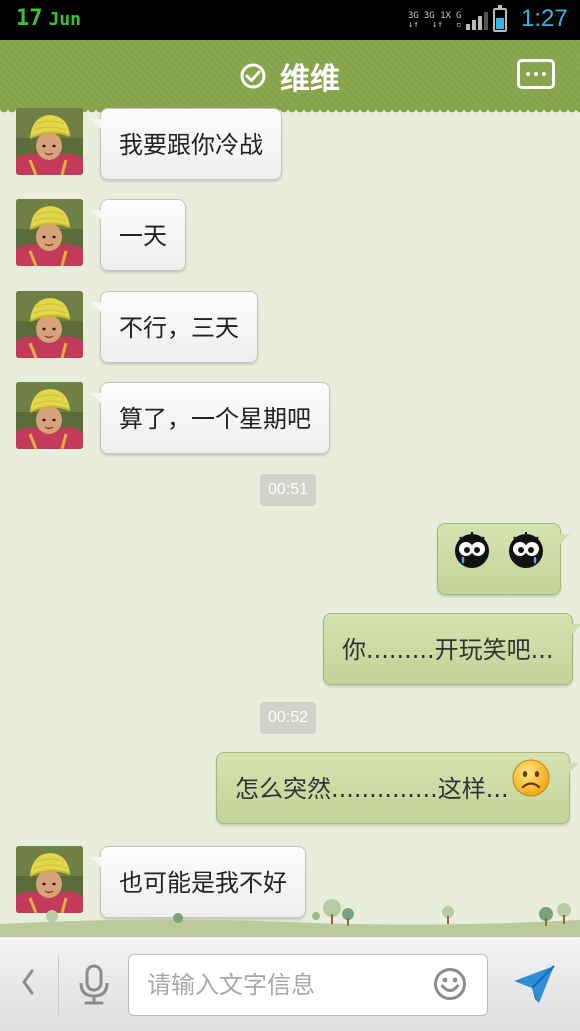 Image resolution: width=580 pixels, height=1031 pixels. I want to click on send-button, so click(534, 986).